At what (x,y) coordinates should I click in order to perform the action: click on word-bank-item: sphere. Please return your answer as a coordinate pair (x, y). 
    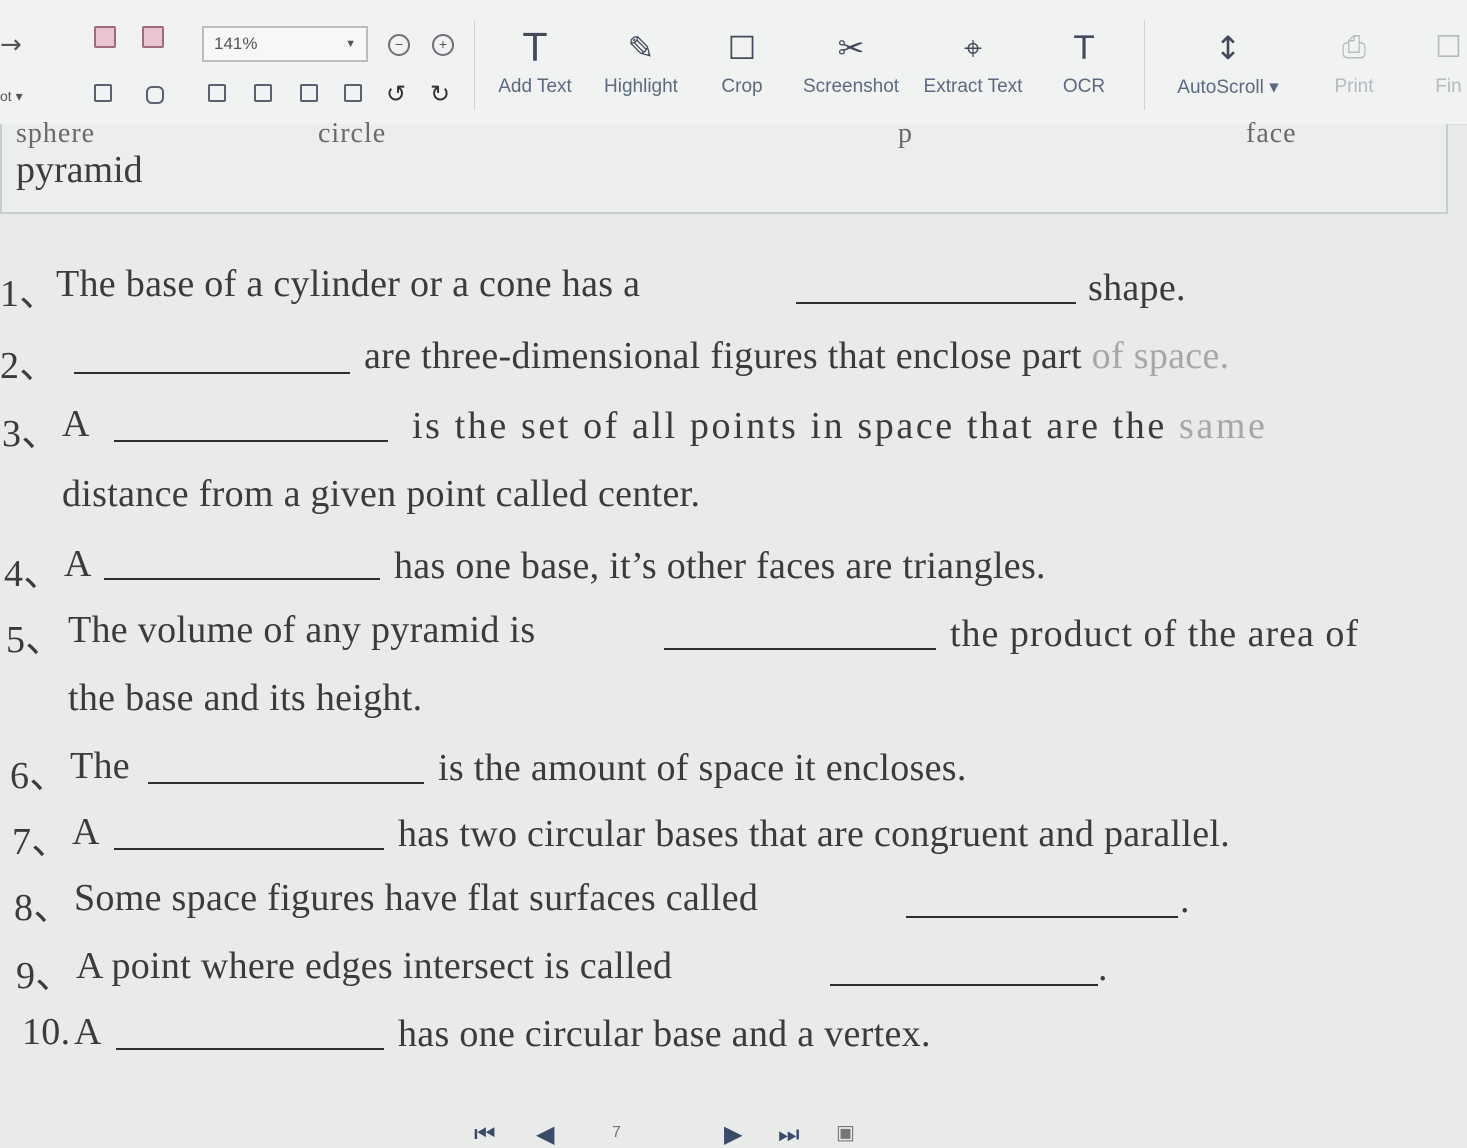
    Looking at the image, I should click on (56, 133).